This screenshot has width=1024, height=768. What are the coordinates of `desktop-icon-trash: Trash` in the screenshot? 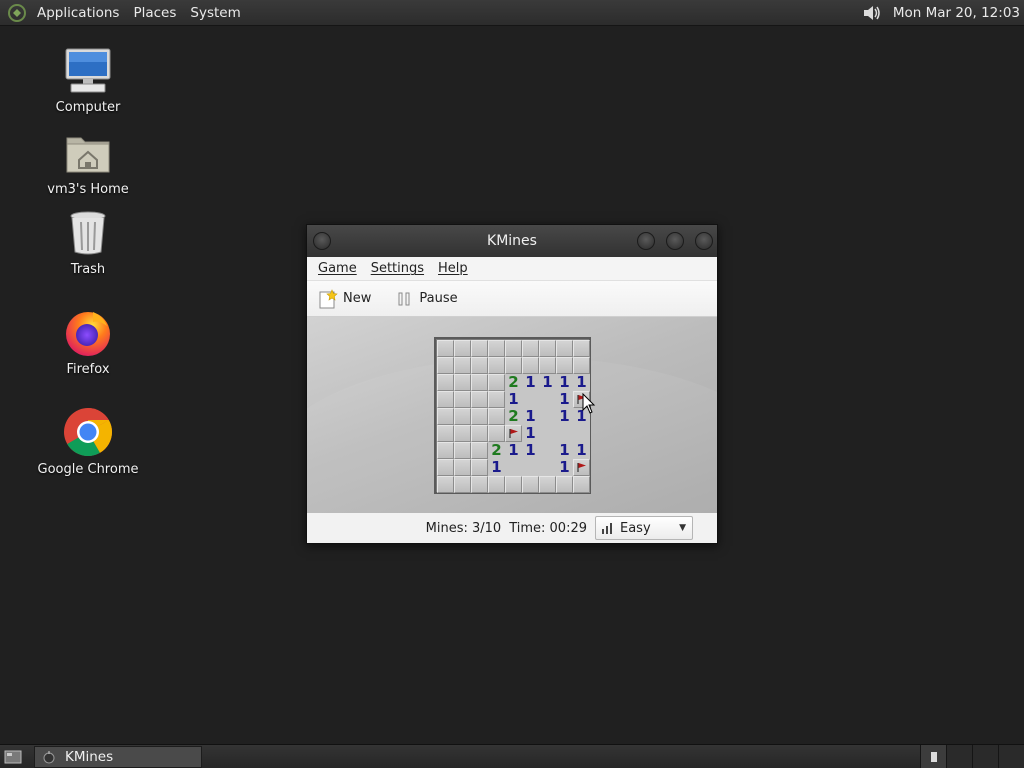 It's located at (88, 242).